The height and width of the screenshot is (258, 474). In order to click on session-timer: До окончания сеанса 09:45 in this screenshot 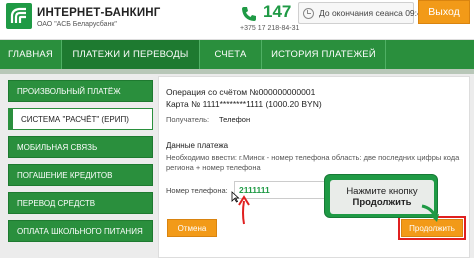, I will do `click(362, 13)`.